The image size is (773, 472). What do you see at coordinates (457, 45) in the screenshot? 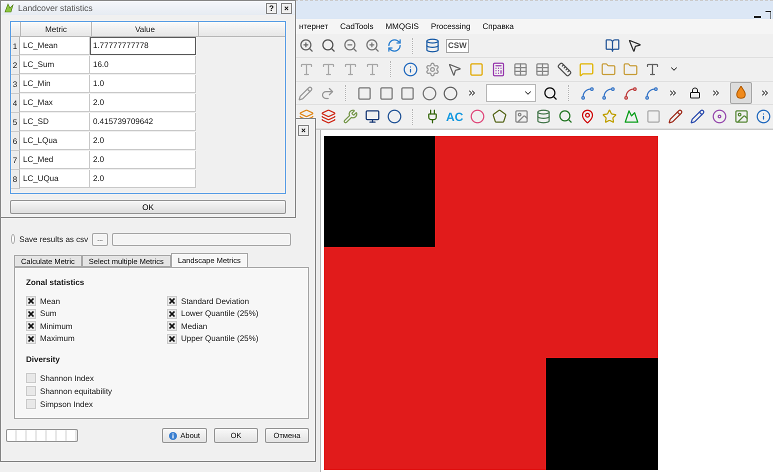
I see `csw-icon: CSW` at bounding box center [457, 45].